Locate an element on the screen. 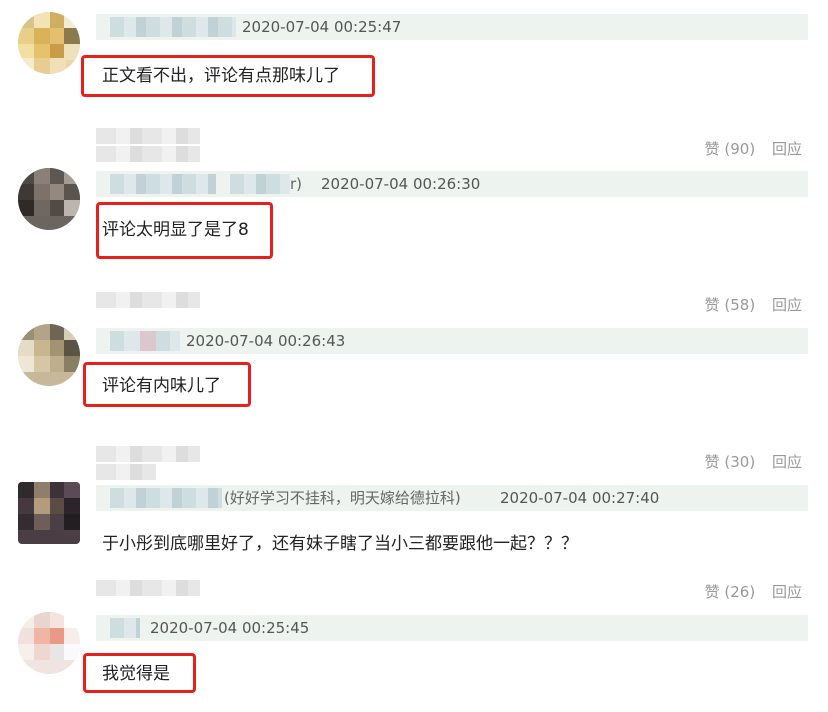 Image resolution: width=828 pixels, height=712 pixels. like-button: 赞 (90) is located at coordinates (730, 149).